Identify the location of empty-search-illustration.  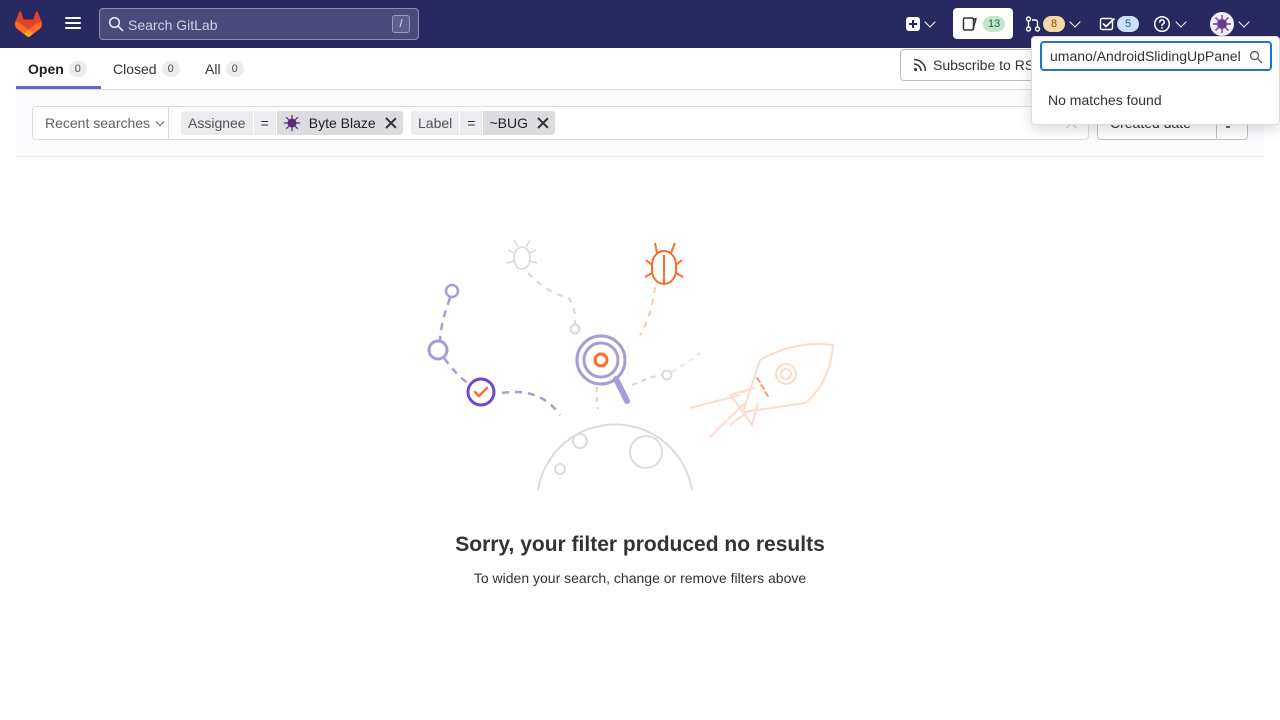
(631, 365).